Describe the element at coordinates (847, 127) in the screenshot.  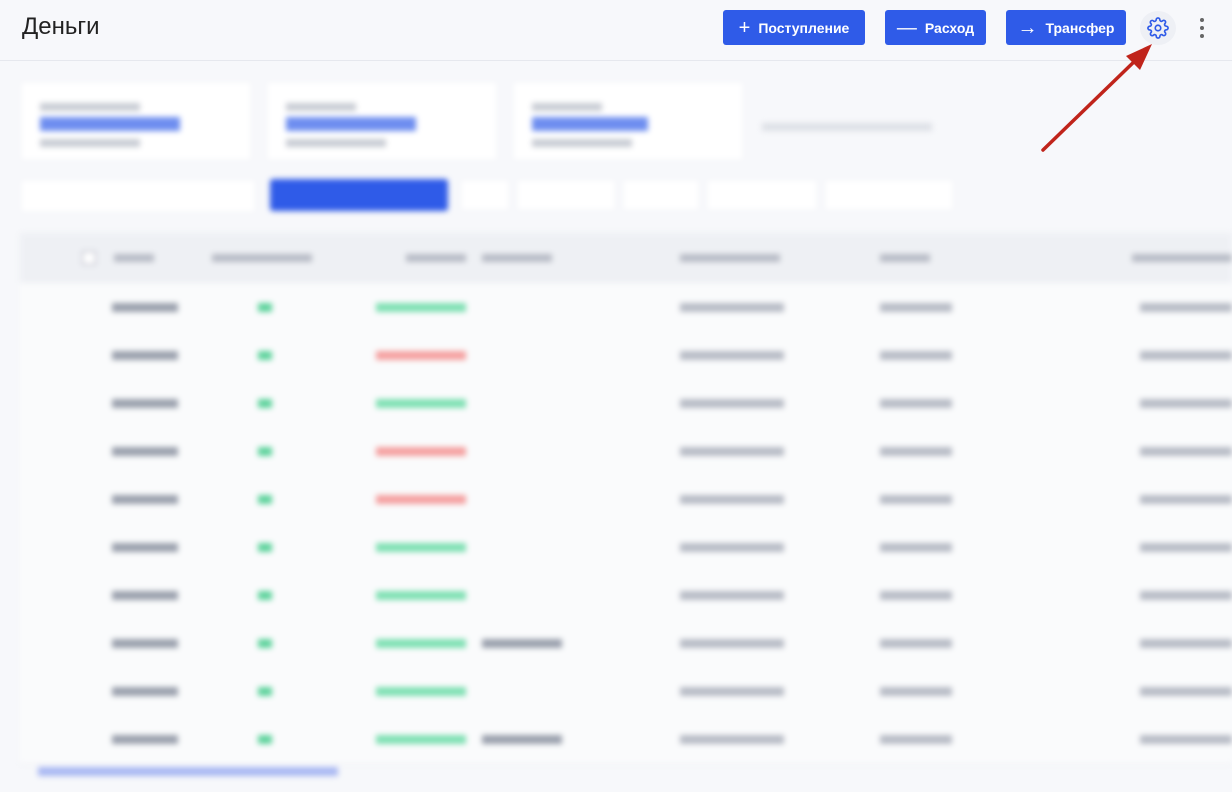
I see `hint-placeholder` at that location.